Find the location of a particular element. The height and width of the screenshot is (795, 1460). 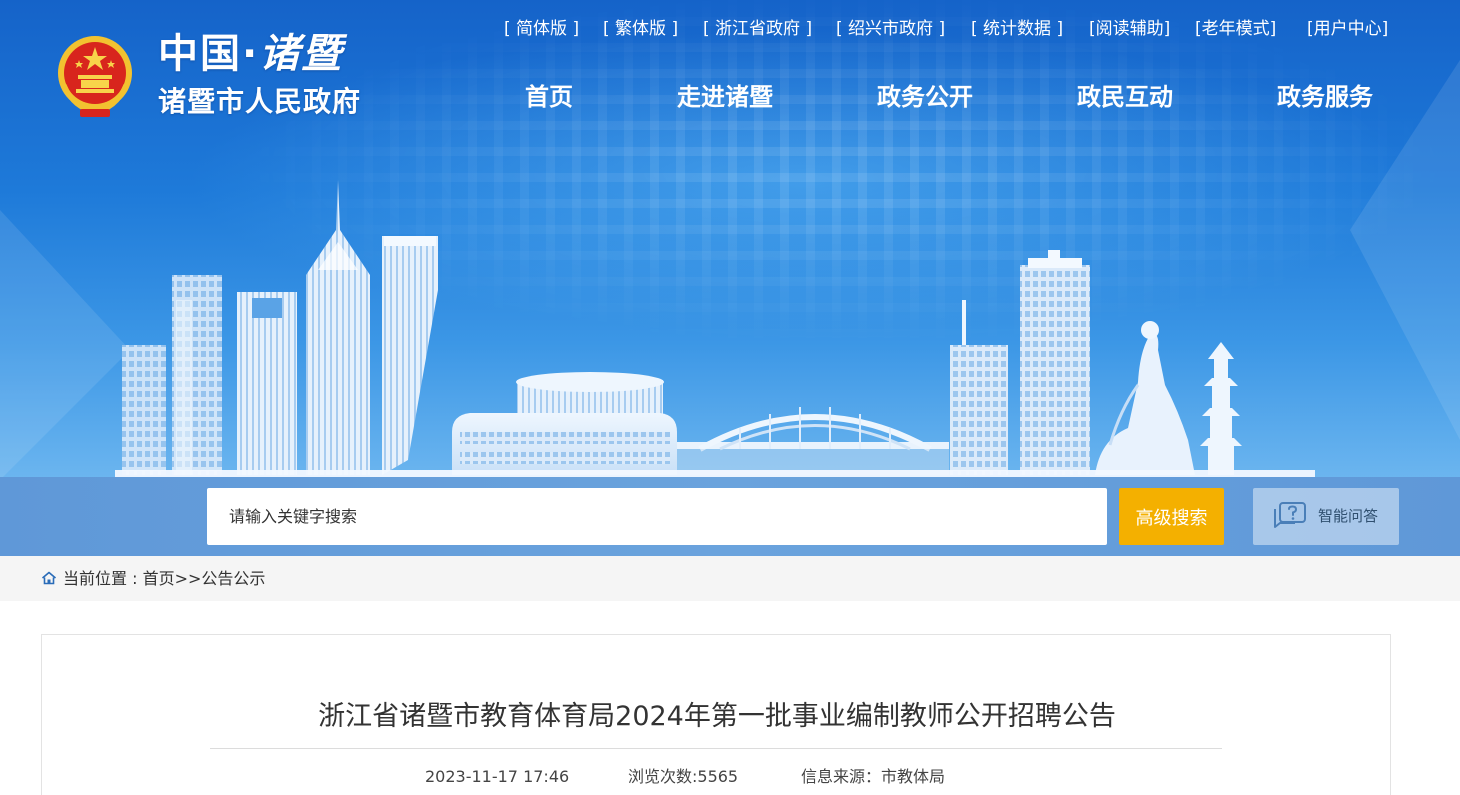

nav-about-zhuji: 走进诸暨 is located at coordinates (725, 97).